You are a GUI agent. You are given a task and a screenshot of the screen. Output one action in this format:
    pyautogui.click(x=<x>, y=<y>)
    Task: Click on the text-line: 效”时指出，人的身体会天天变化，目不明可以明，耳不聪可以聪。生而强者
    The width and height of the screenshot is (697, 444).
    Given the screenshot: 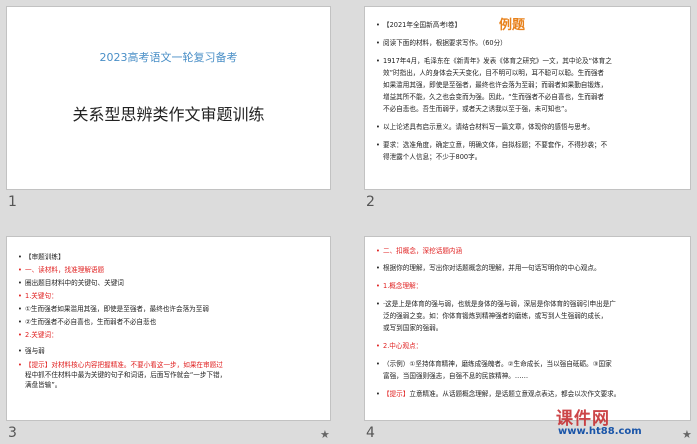 What is the action you would take?
    pyautogui.click(x=494, y=73)
    